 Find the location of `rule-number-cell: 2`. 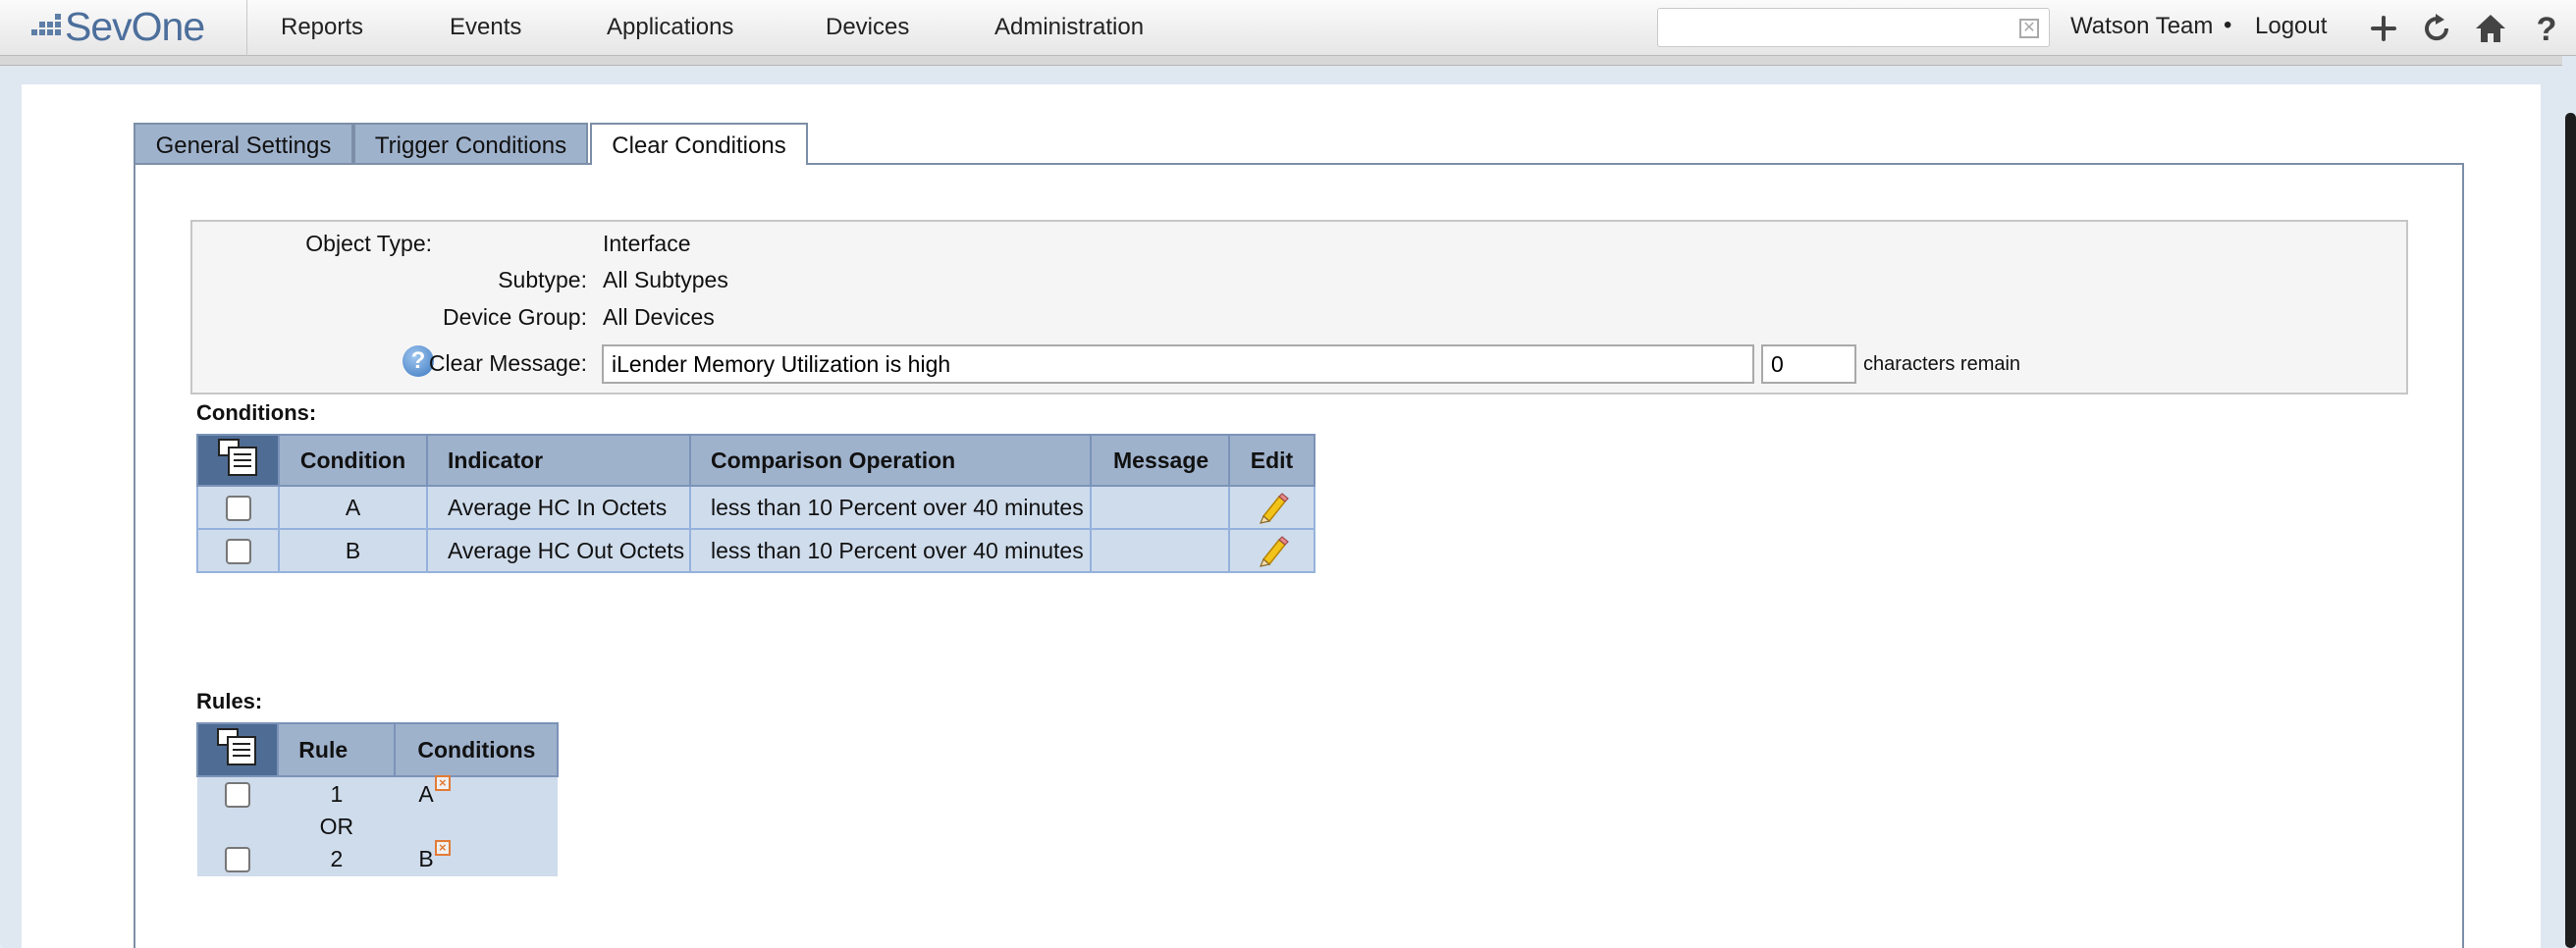

rule-number-cell: 2 is located at coordinates (337, 859).